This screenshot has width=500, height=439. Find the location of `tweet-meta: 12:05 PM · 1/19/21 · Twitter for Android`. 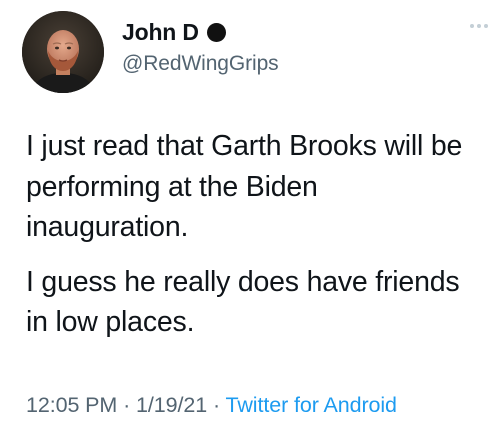

tweet-meta: 12:05 PM · 1/19/21 · Twitter for Android is located at coordinates (211, 405).